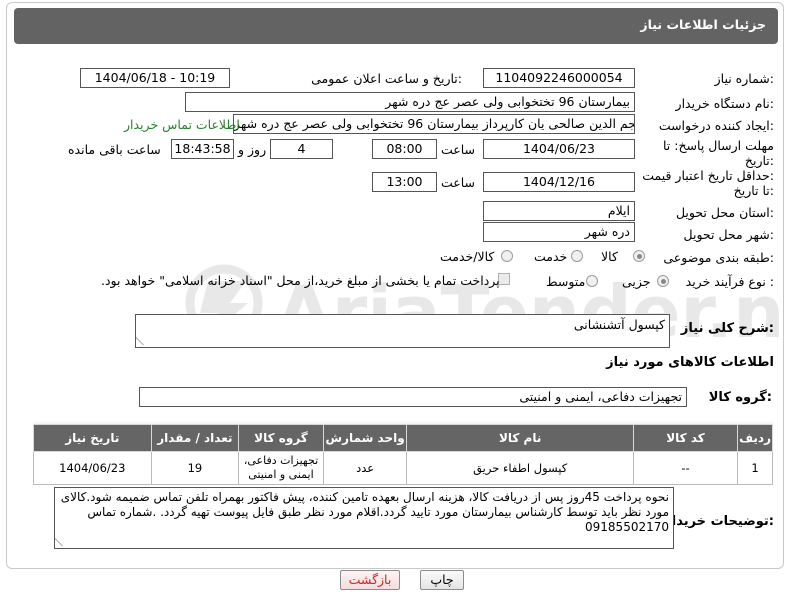 The width and height of the screenshot is (788, 606). Describe the element at coordinates (92, 468) in the screenshot. I see `cell-need-date: 1404/06/23` at that location.